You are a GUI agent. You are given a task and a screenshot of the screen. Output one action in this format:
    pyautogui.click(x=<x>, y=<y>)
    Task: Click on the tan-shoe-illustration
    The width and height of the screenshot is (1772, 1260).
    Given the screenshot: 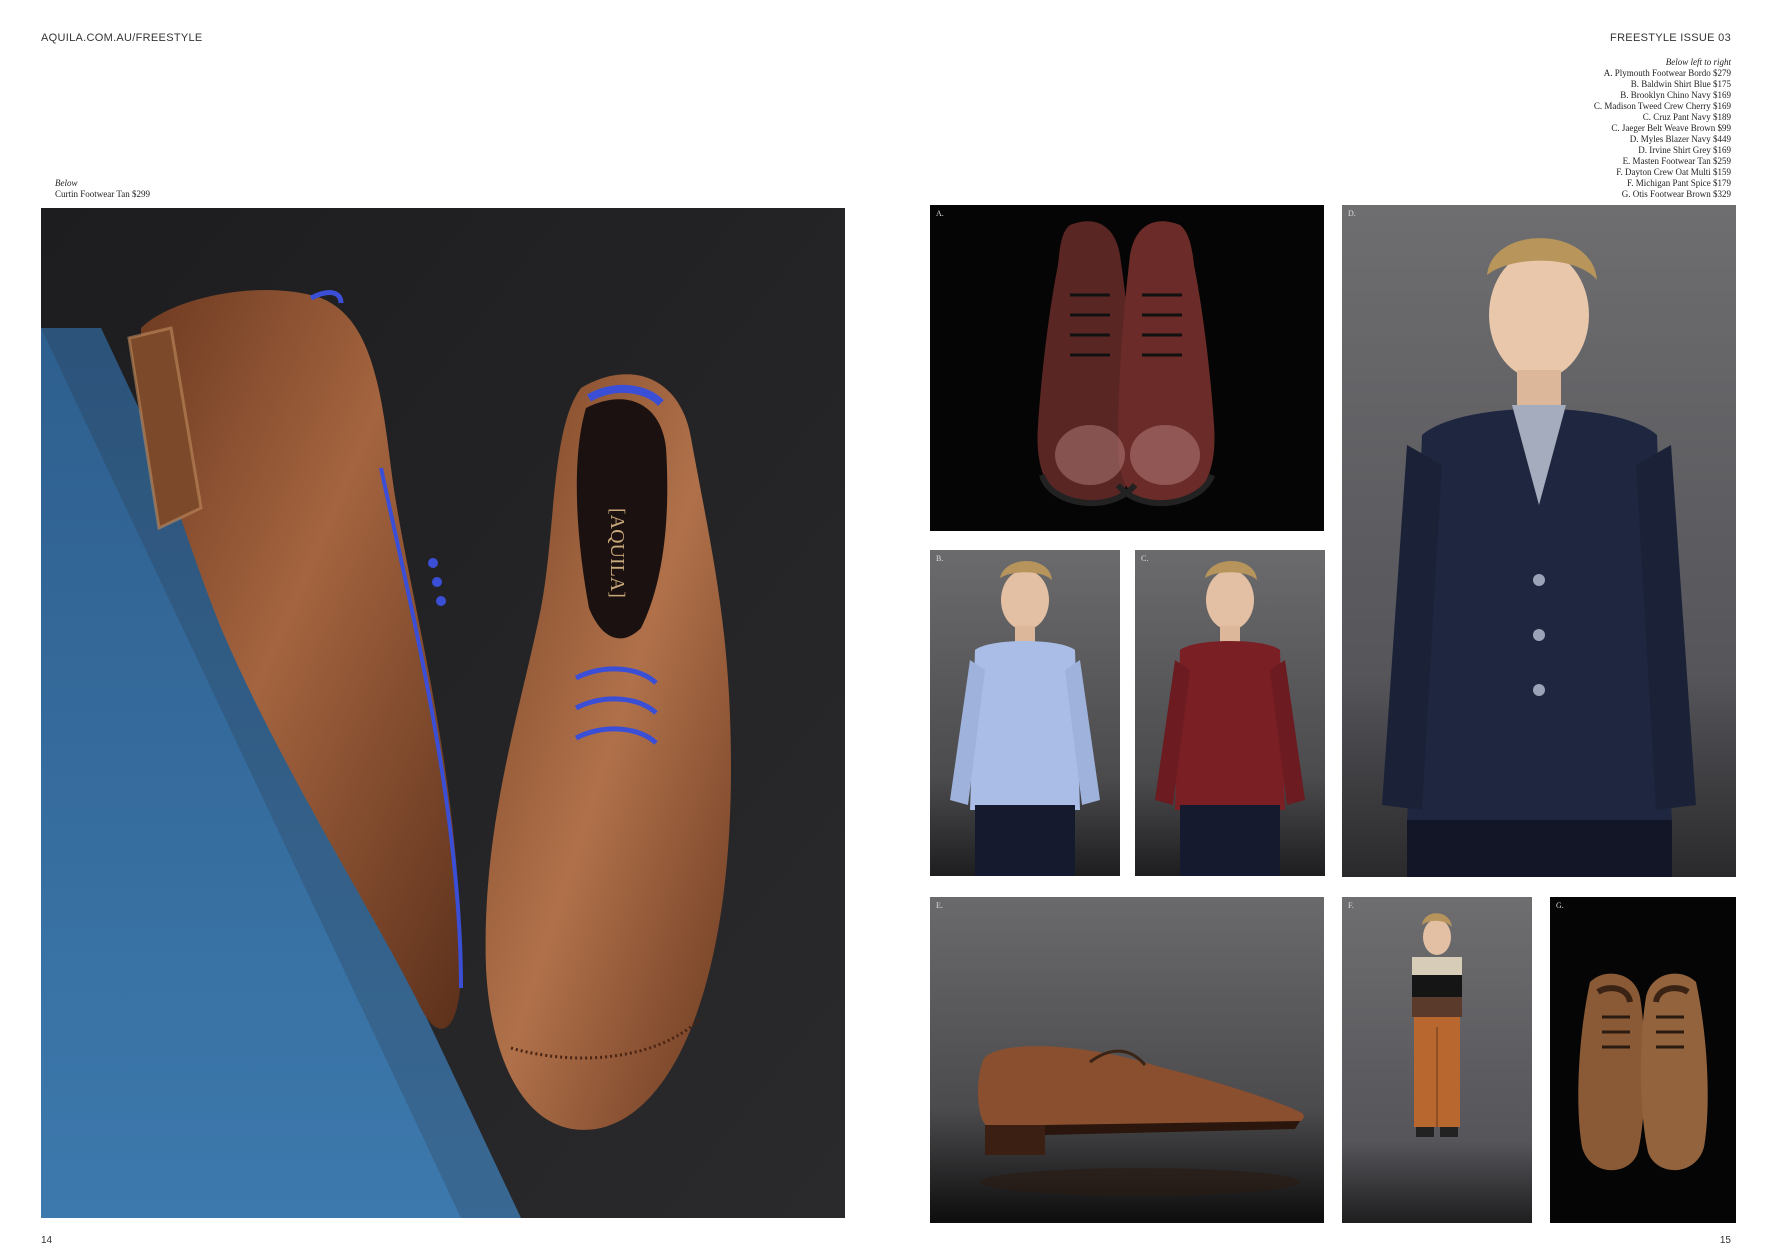 What is the action you would take?
    pyautogui.click(x=1141, y=1121)
    